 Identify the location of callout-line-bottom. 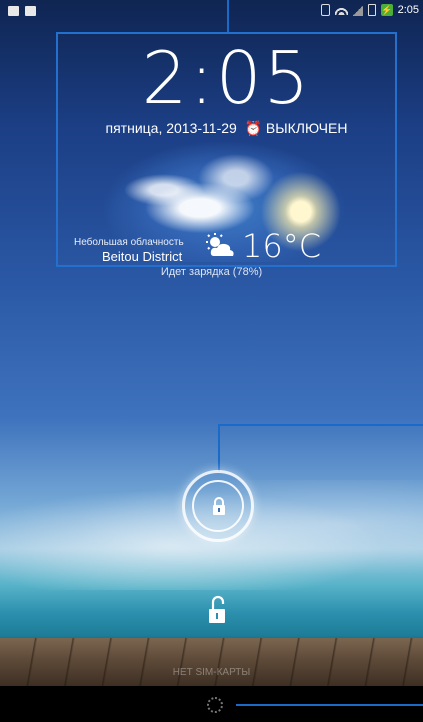
(329, 705).